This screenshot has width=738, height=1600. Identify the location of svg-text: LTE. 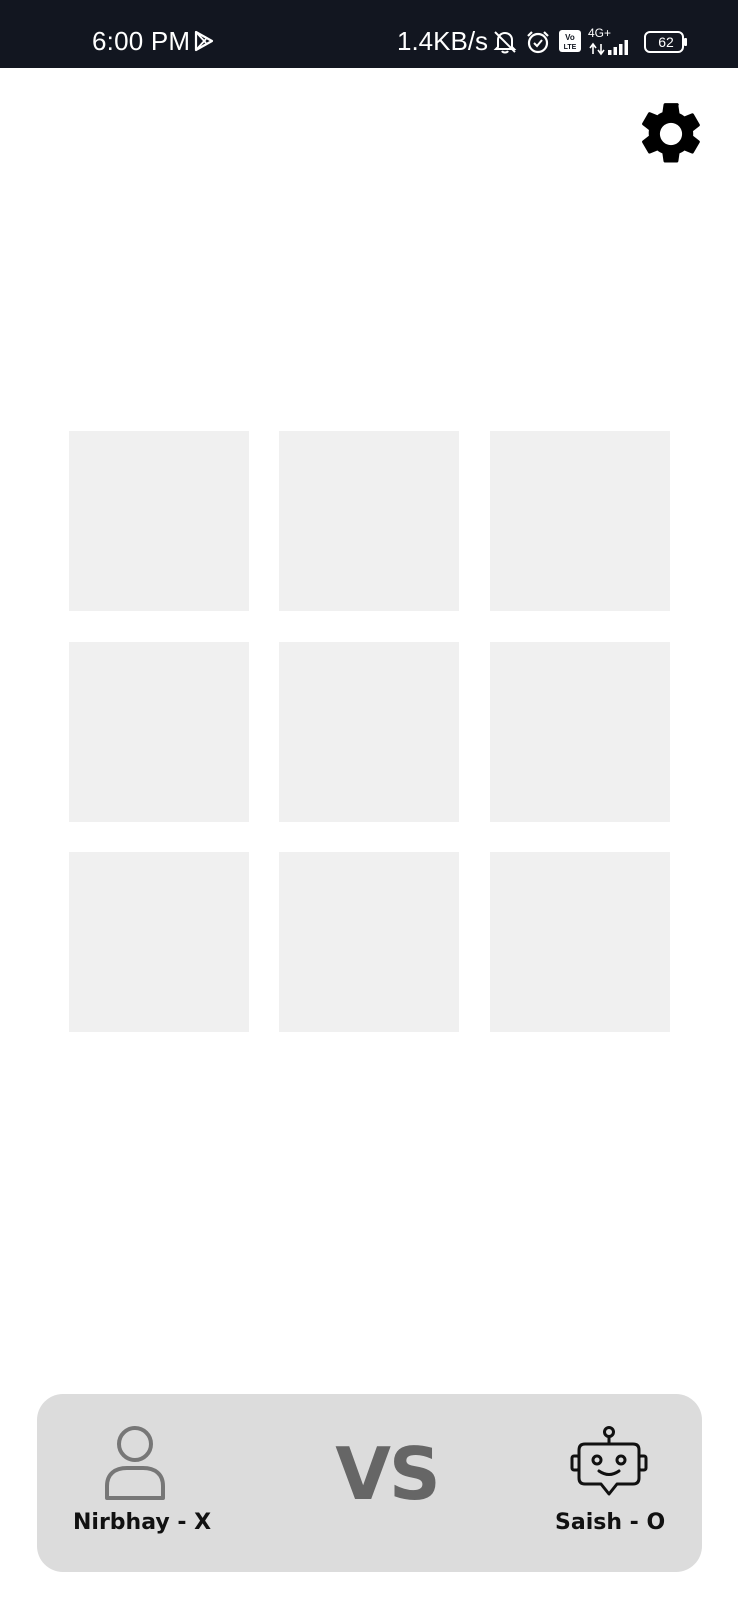
(570, 47).